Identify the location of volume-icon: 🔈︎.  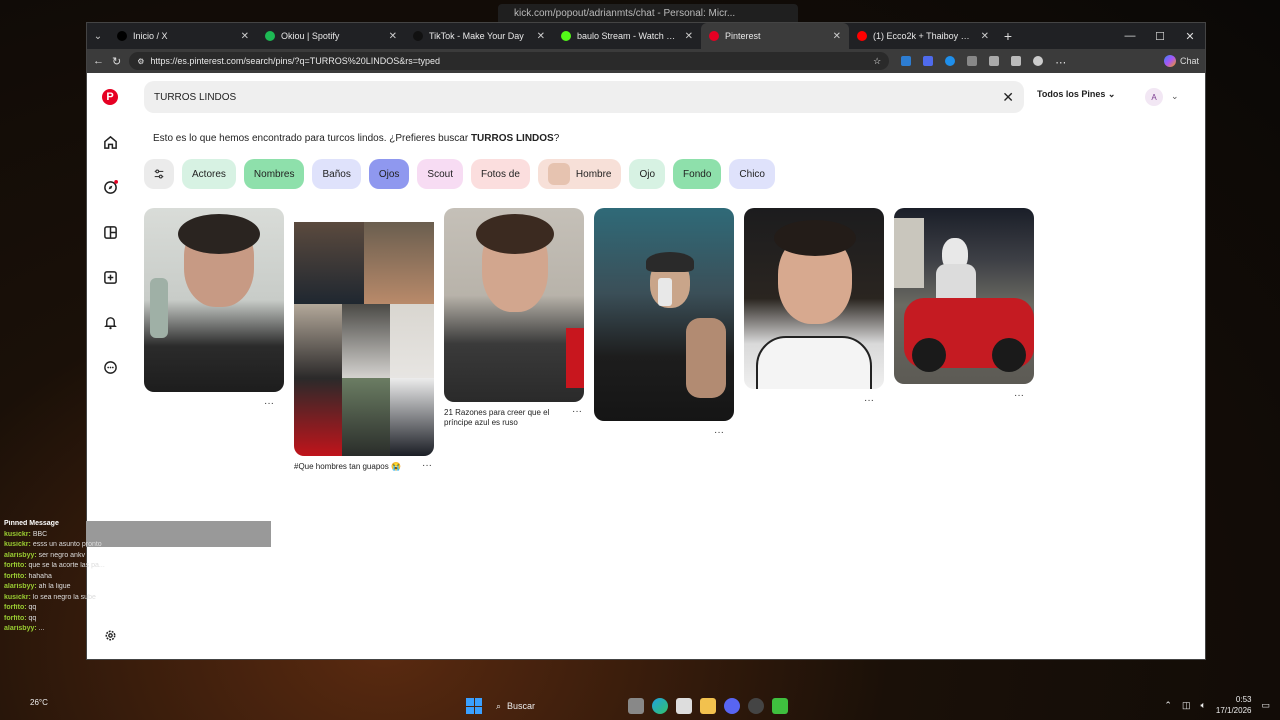
(1202, 705).